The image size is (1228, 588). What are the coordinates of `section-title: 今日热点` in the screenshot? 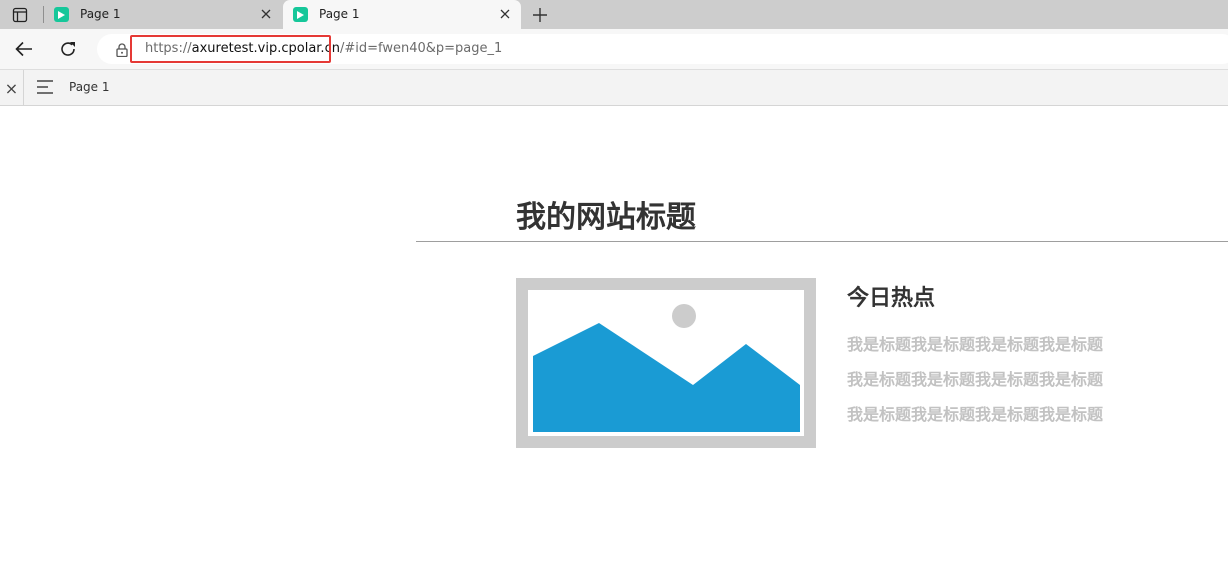 It's located at (891, 298).